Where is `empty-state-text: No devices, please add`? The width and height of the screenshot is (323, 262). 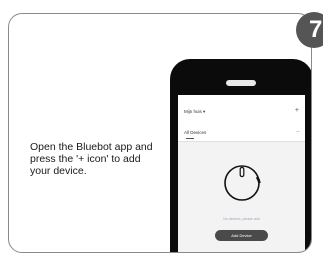
empty-state-text: No devices, please add is located at coordinates (241, 219).